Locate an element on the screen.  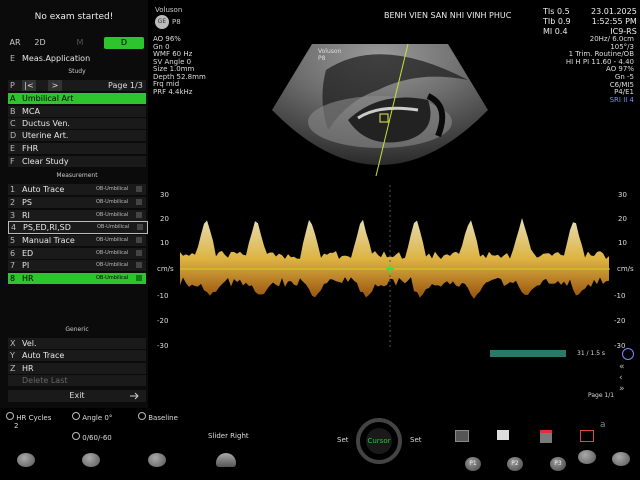
video-icon is located at coordinates (587, 436).